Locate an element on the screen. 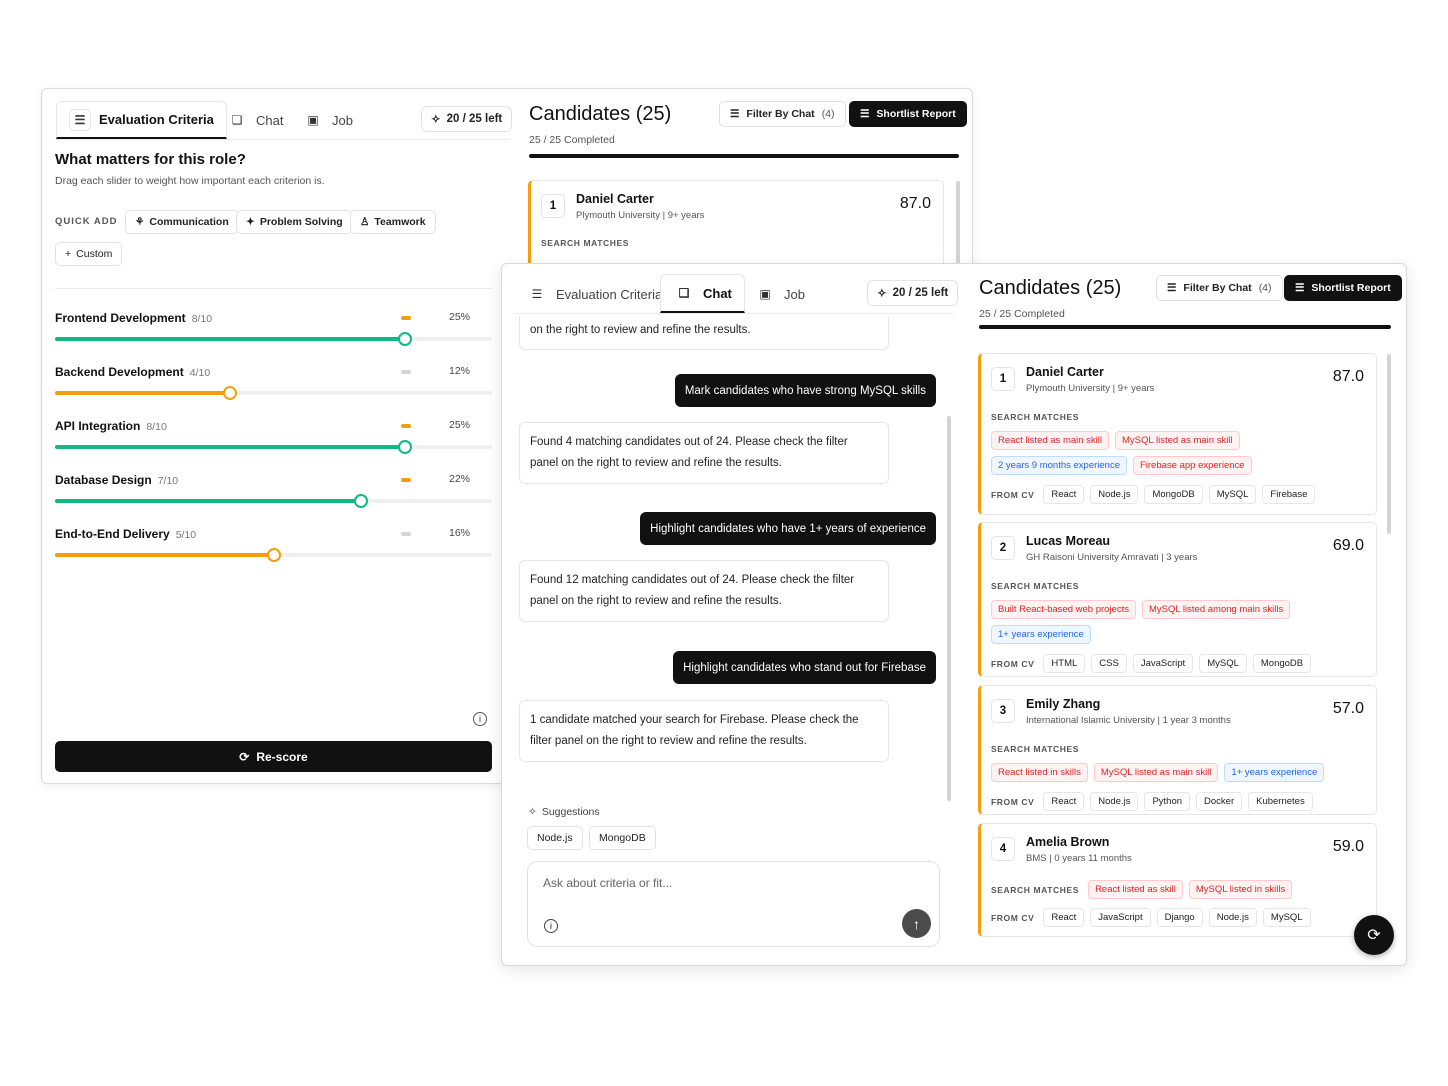 The height and width of the screenshot is (1086, 1448). progress-bar is located at coordinates (744, 156).